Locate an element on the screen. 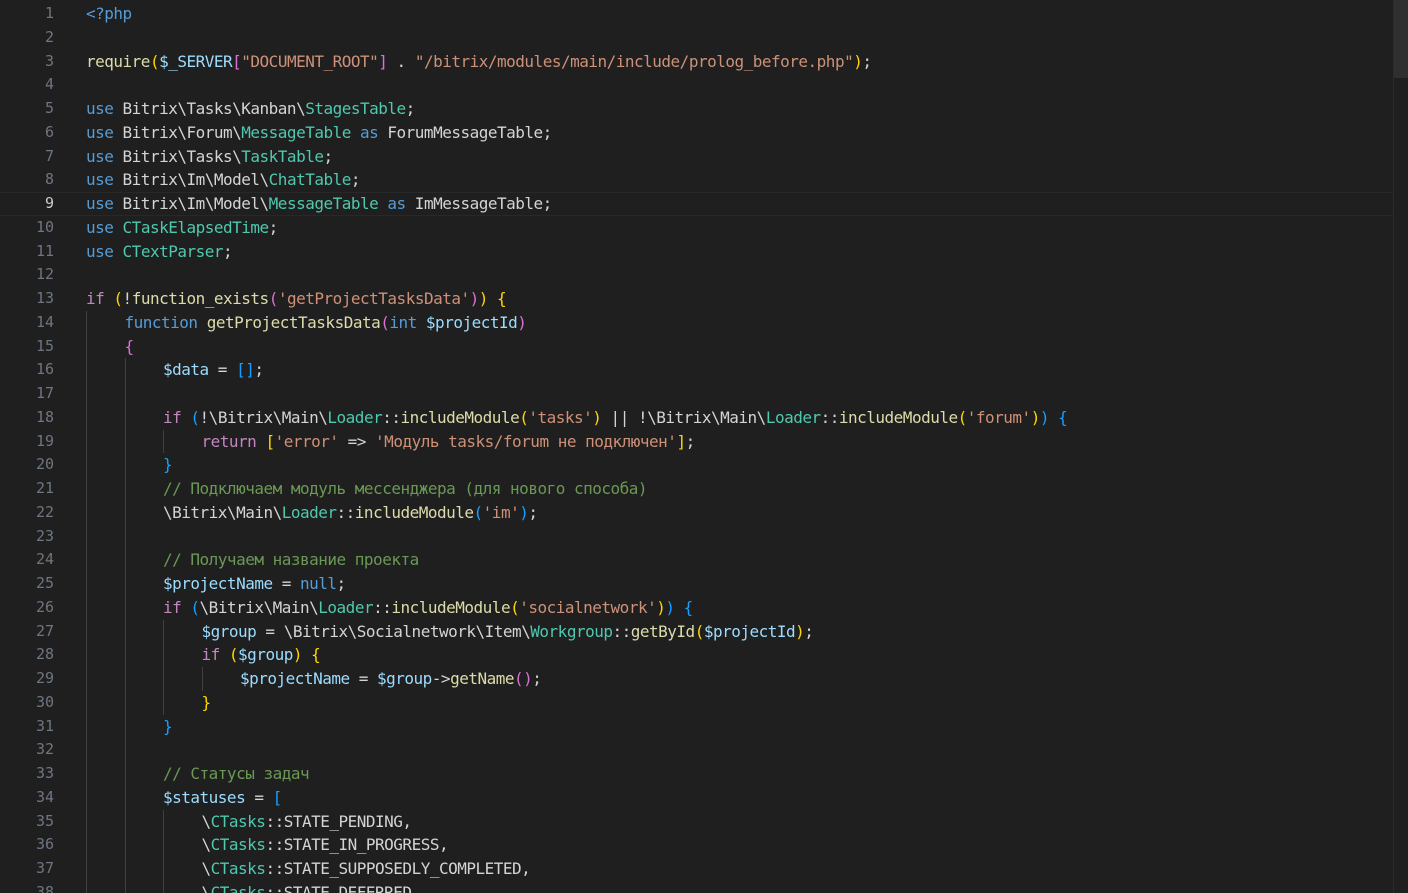 Image resolution: width=1408 pixels, height=893 pixels. code-line: // Статусы задач is located at coordinates (732, 774).